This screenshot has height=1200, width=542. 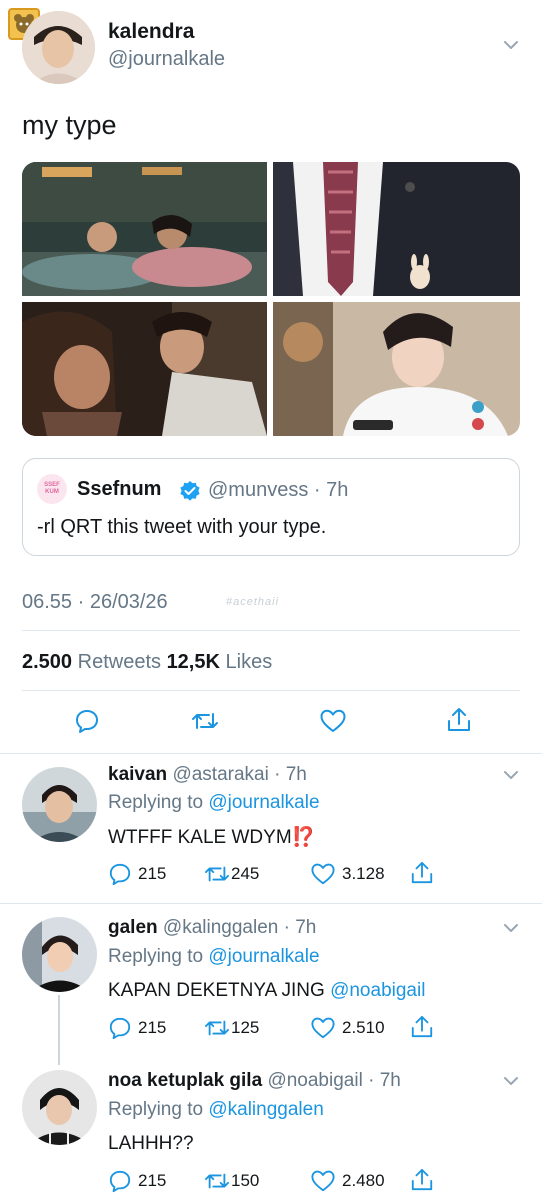 I want to click on replying-to-handle: @kalinggalen, so click(x=265, y=1109).